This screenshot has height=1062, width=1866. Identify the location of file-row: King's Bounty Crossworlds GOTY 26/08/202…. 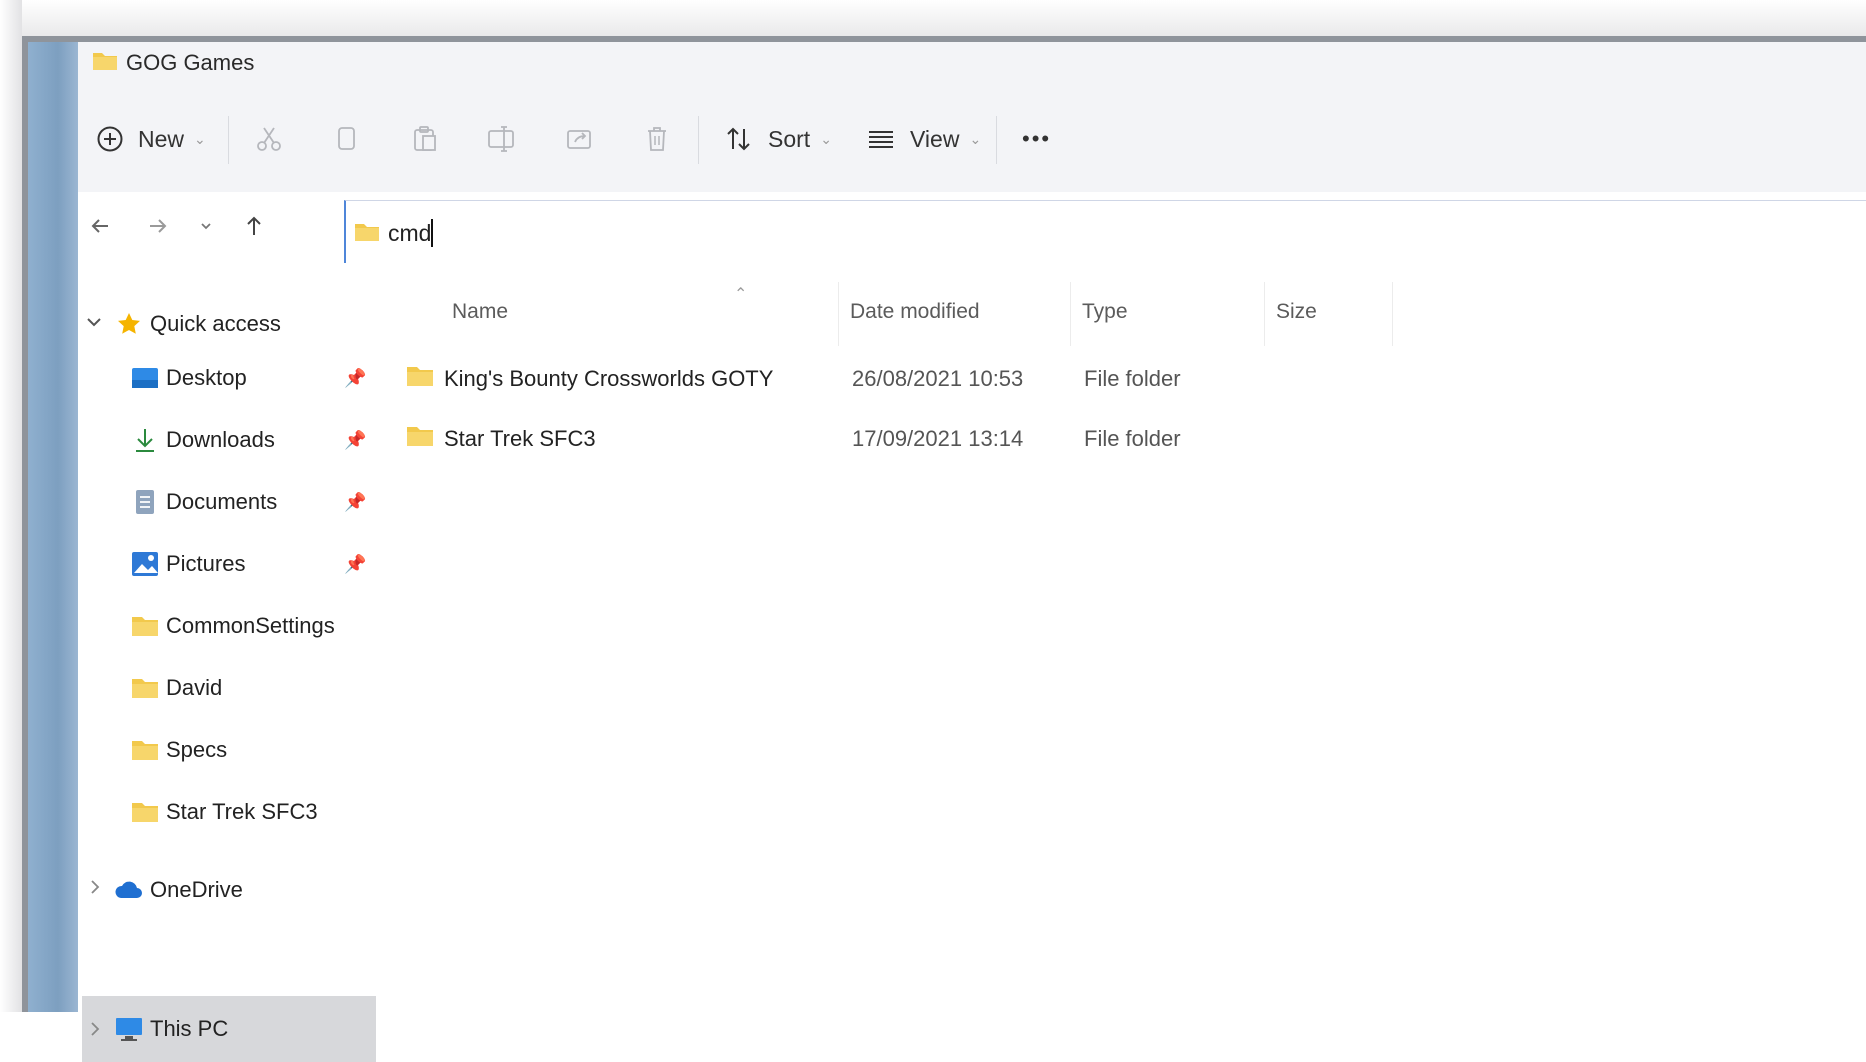
(1006, 379).